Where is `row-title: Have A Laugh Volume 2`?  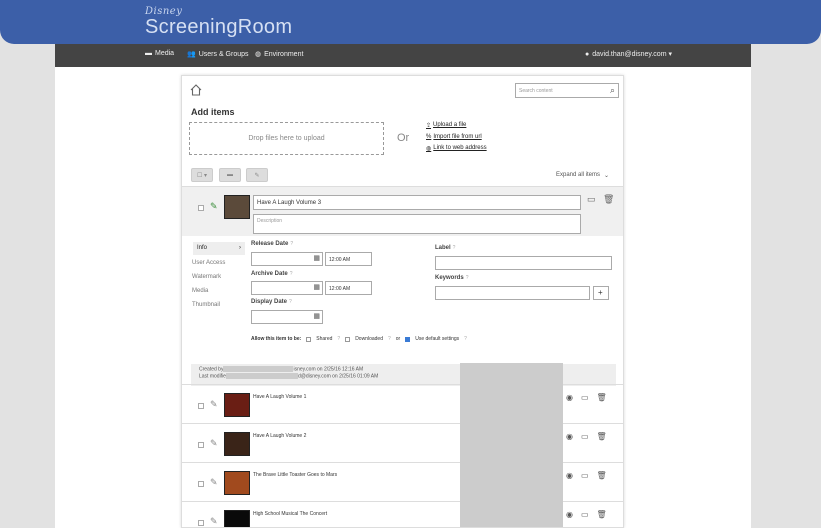 row-title: Have A Laugh Volume 2 is located at coordinates (279, 436).